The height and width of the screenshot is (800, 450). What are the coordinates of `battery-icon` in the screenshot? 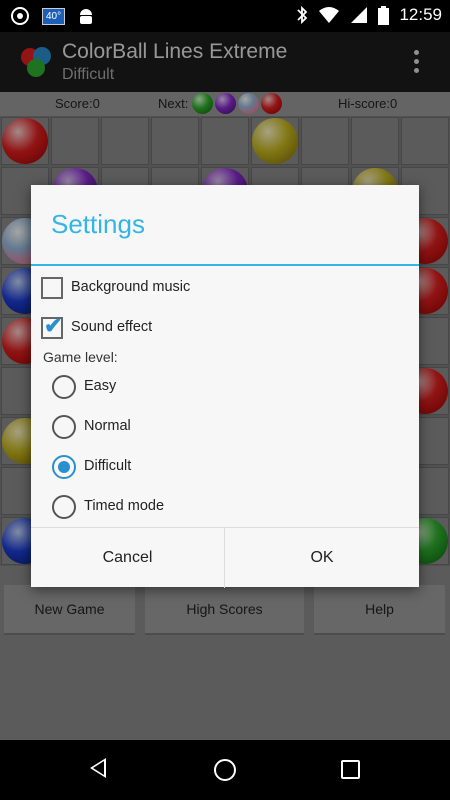 It's located at (384, 15).